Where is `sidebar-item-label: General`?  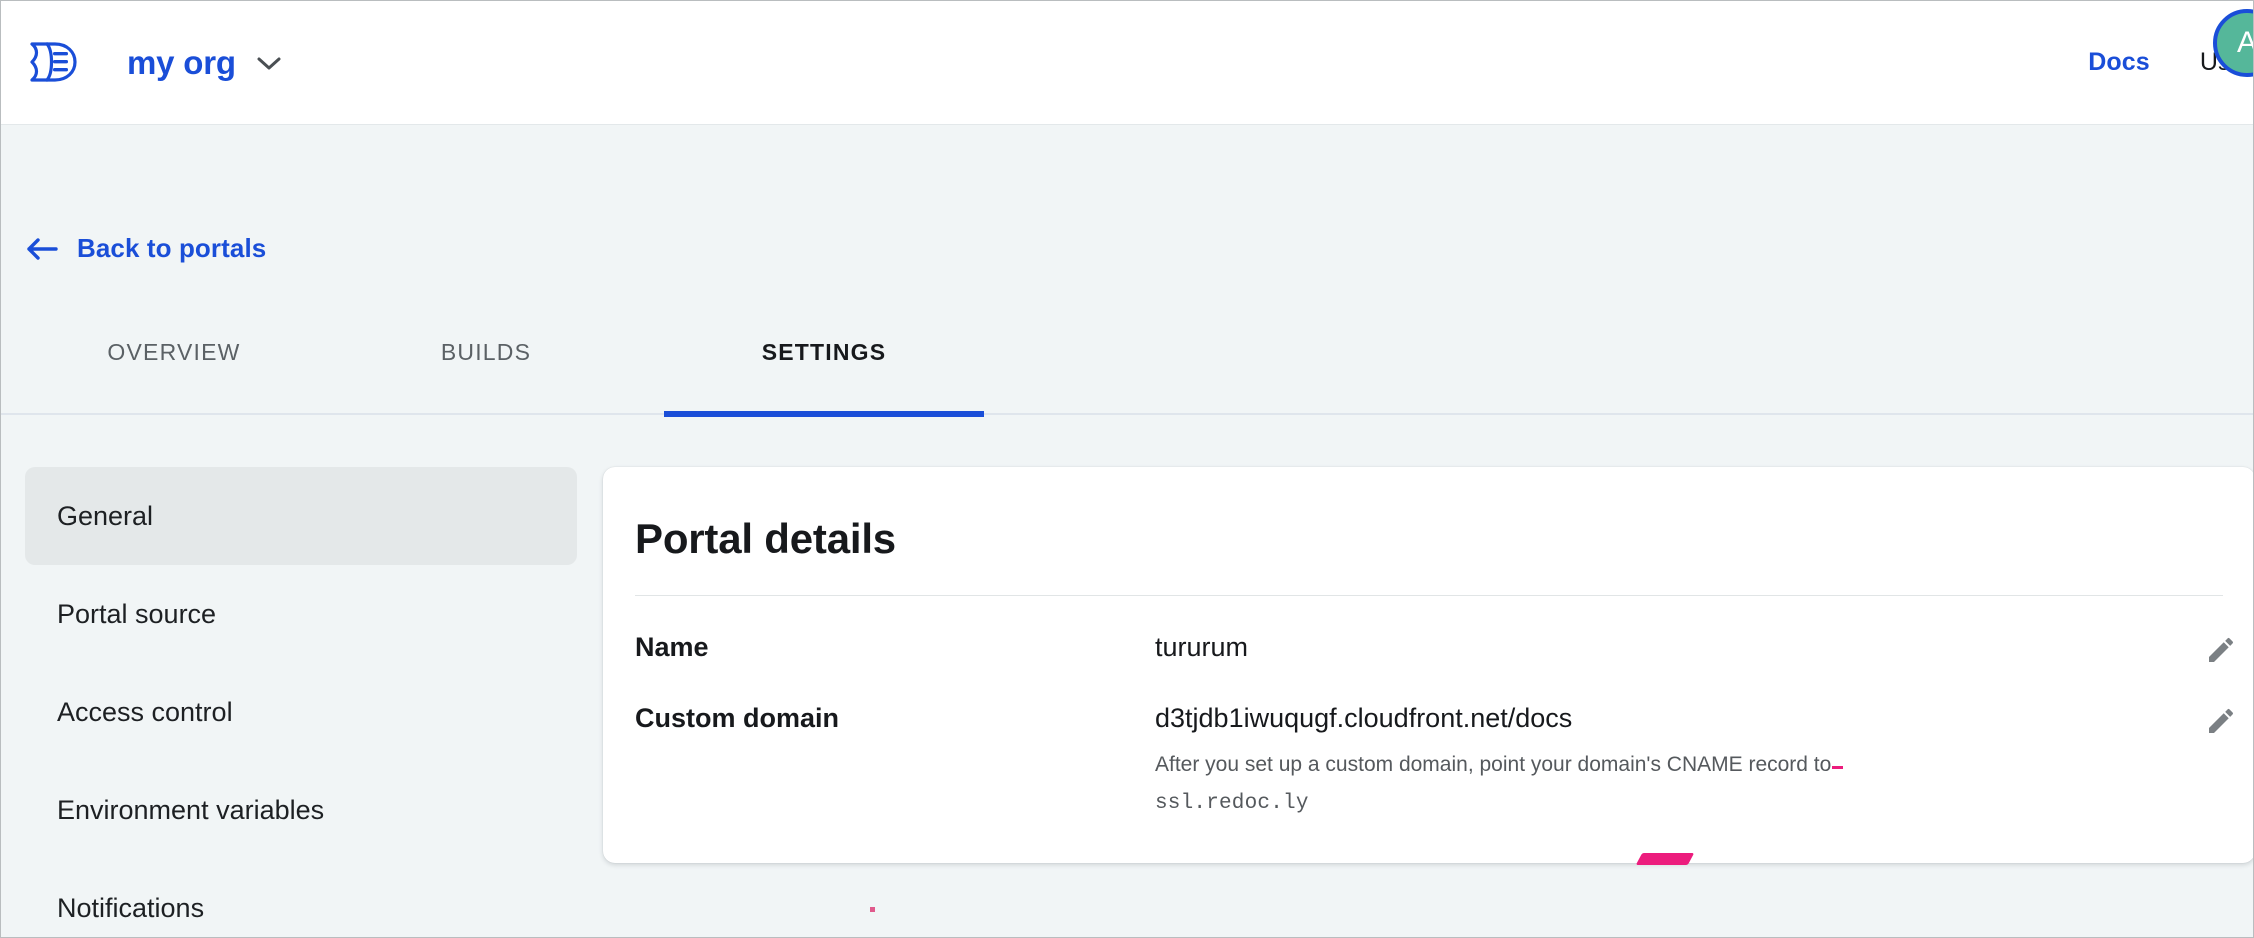
sidebar-item-label: General is located at coordinates (105, 515).